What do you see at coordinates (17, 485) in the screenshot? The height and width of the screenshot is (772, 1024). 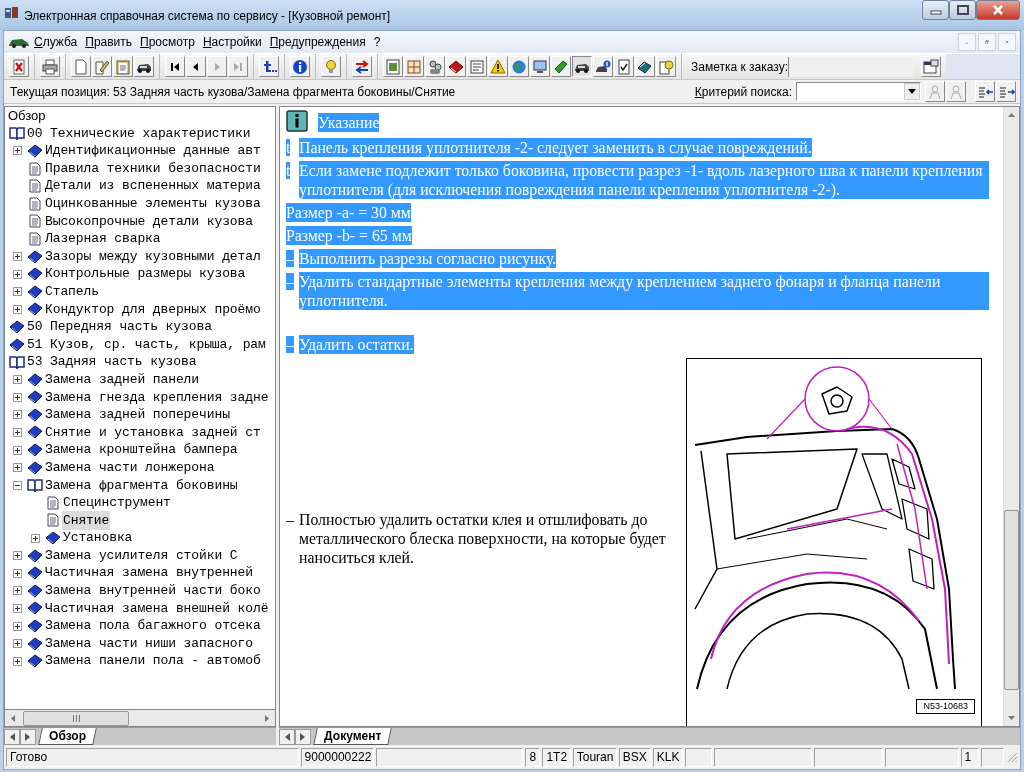 I see `collapse-icon` at bounding box center [17, 485].